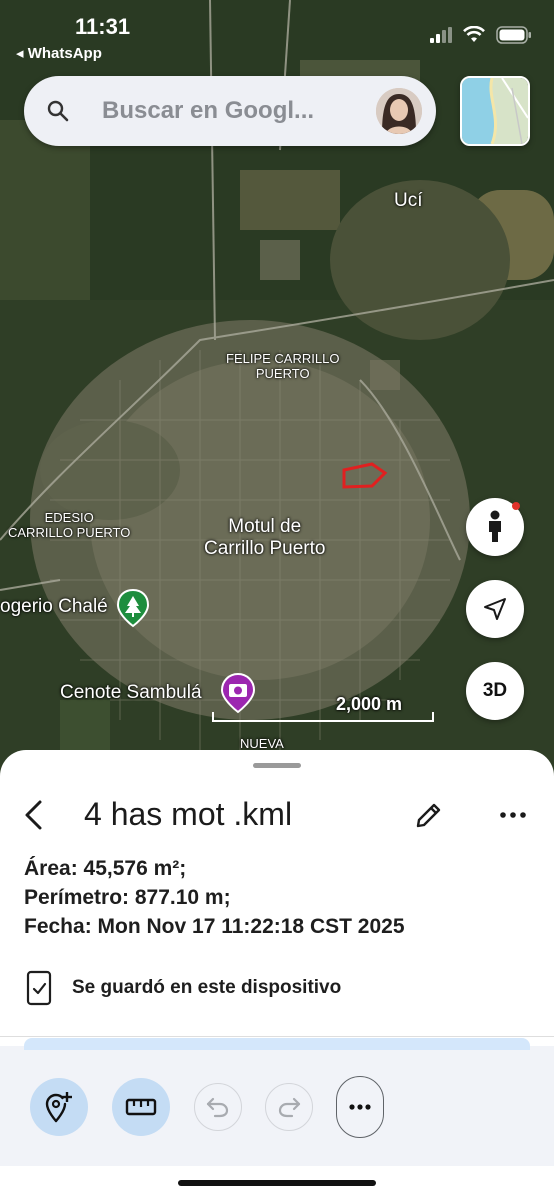 The image size is (554, 1200). I want to click on measure-button, so click(141, 1107).